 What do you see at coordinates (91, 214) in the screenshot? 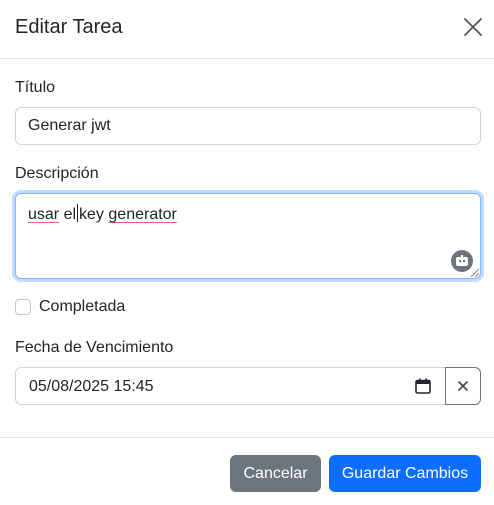
I see `description-word: key` at bounding box center [91, 214].